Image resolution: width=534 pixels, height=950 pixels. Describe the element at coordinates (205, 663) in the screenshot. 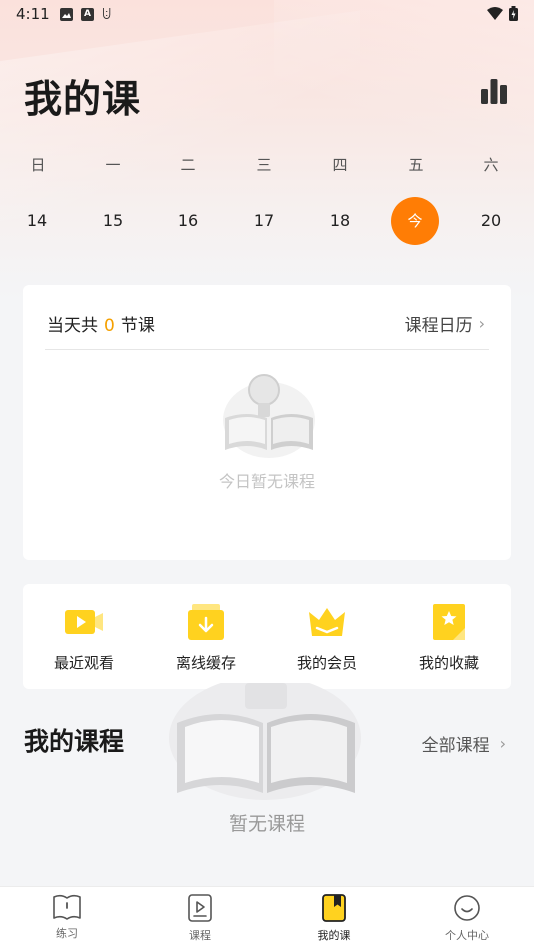

I see `shortcut-label: 离线缓存` at that location.